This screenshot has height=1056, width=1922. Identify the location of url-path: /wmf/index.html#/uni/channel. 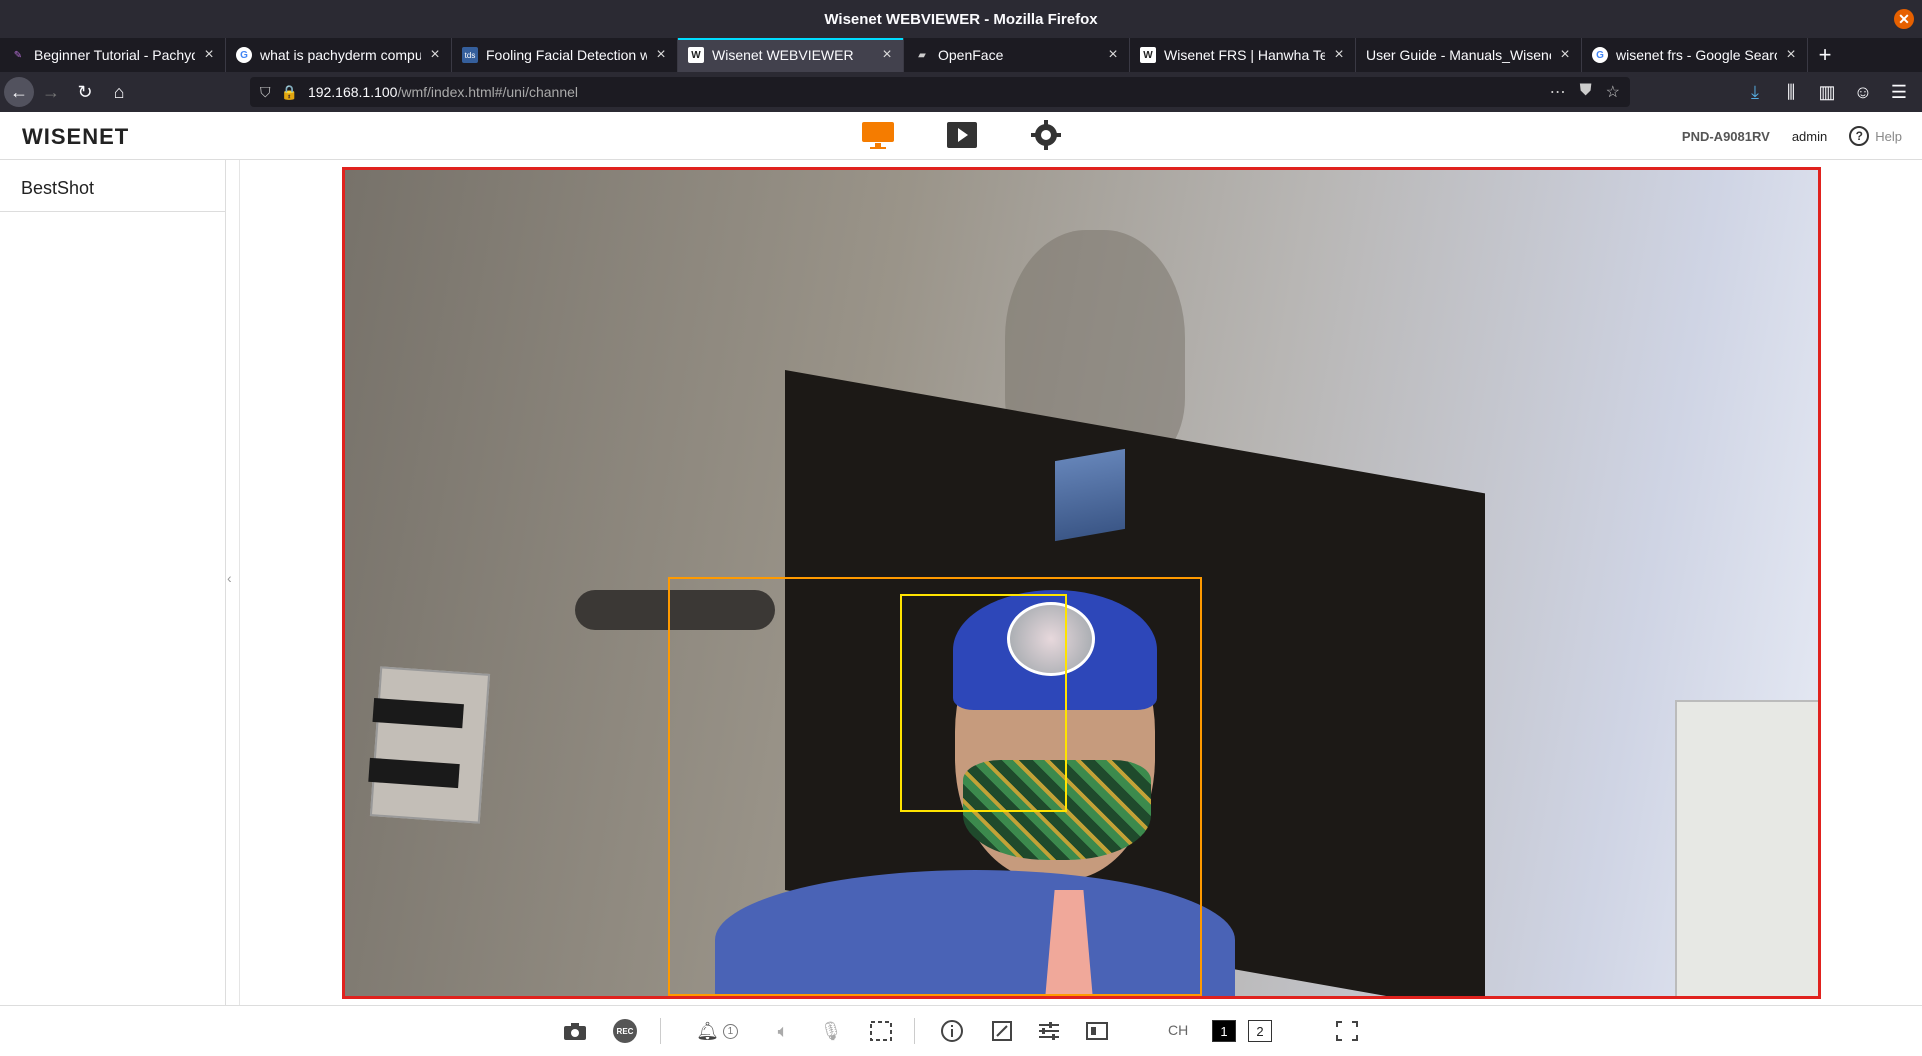
(488, 92).